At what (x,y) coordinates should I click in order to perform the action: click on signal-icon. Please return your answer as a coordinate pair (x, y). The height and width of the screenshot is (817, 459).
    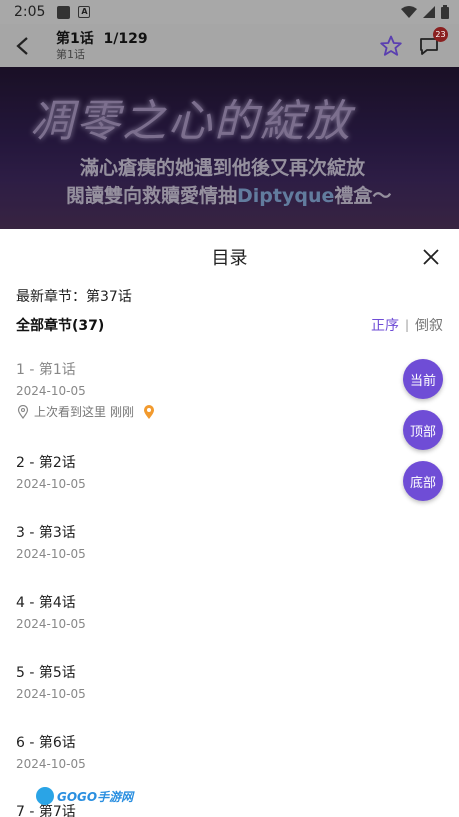
    Looking at the image, I should click on (429, 12).